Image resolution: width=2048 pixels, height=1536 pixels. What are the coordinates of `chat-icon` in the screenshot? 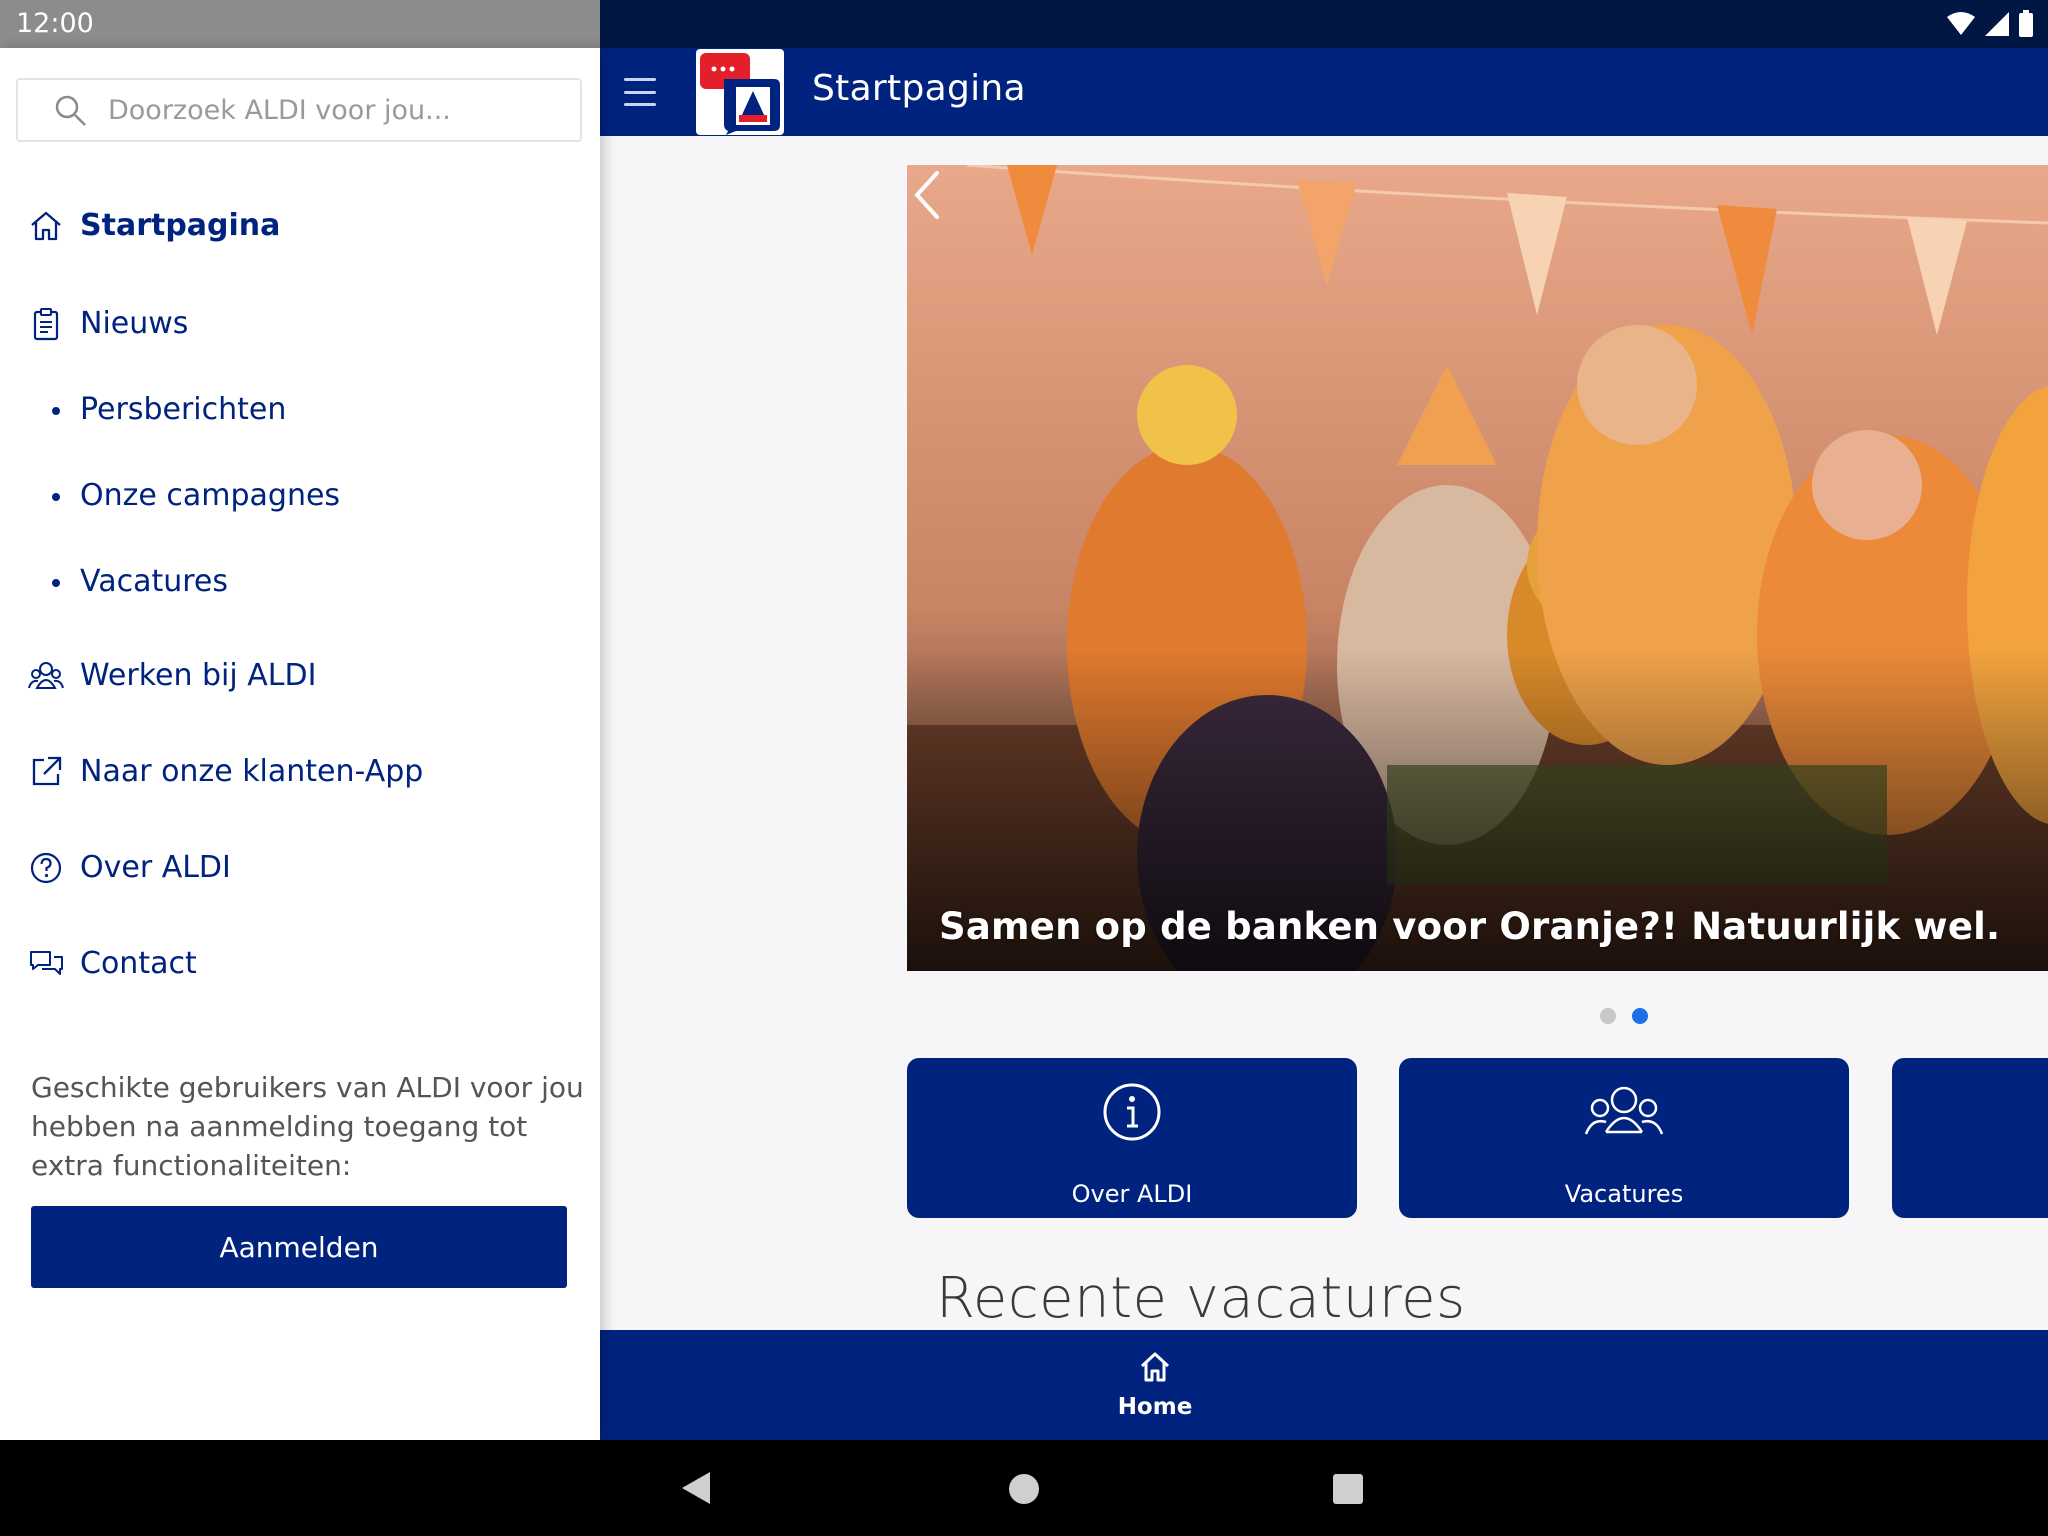 It's located at (46, 963).